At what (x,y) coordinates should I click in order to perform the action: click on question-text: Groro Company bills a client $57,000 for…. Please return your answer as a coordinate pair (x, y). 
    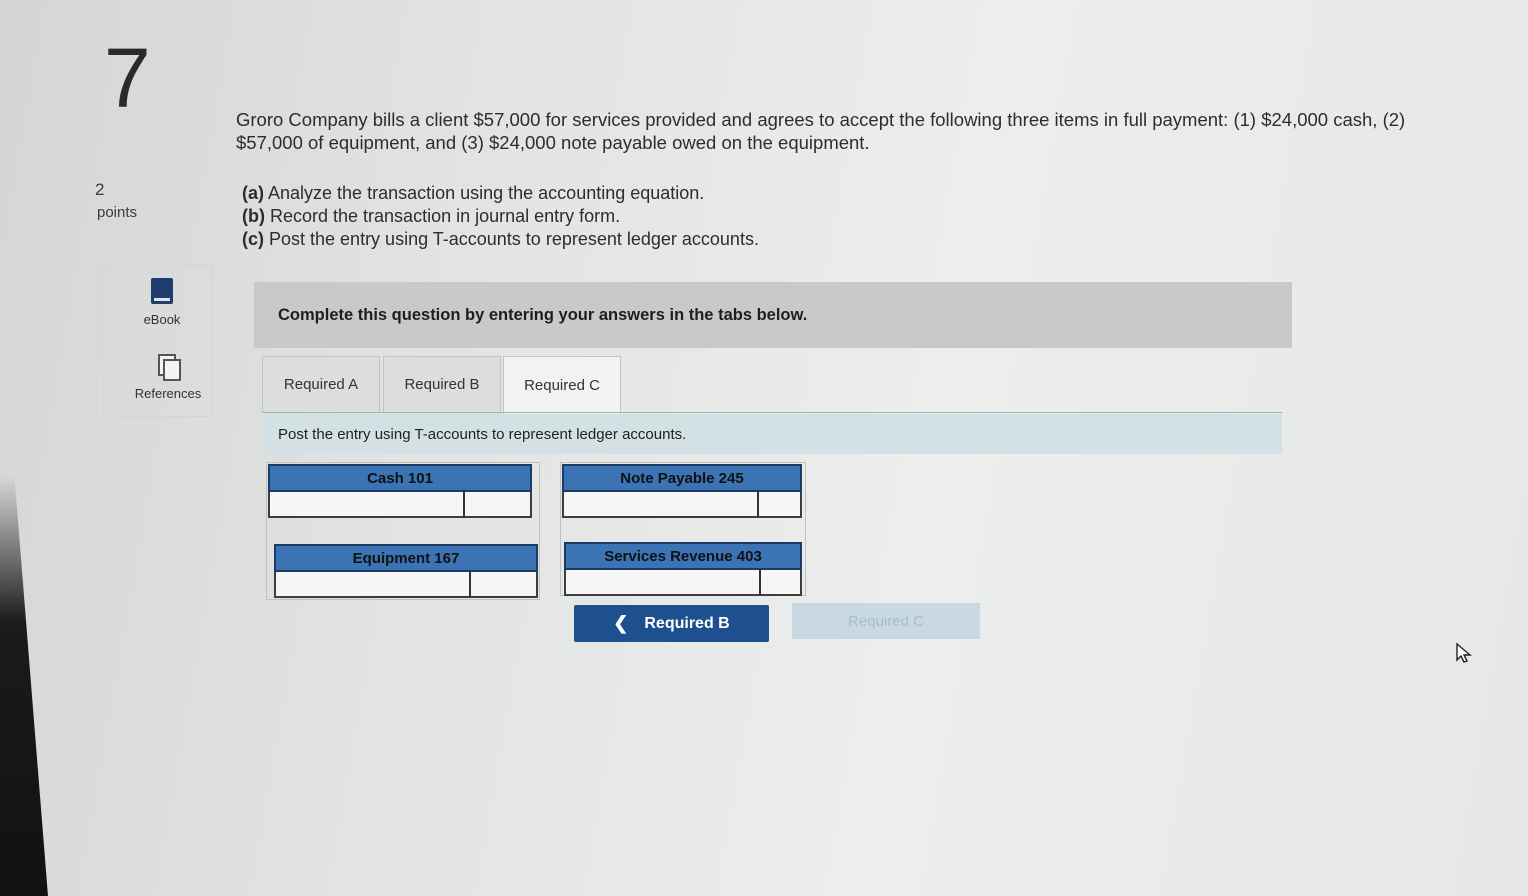
    Looking at the image, I should click on (821, 131).